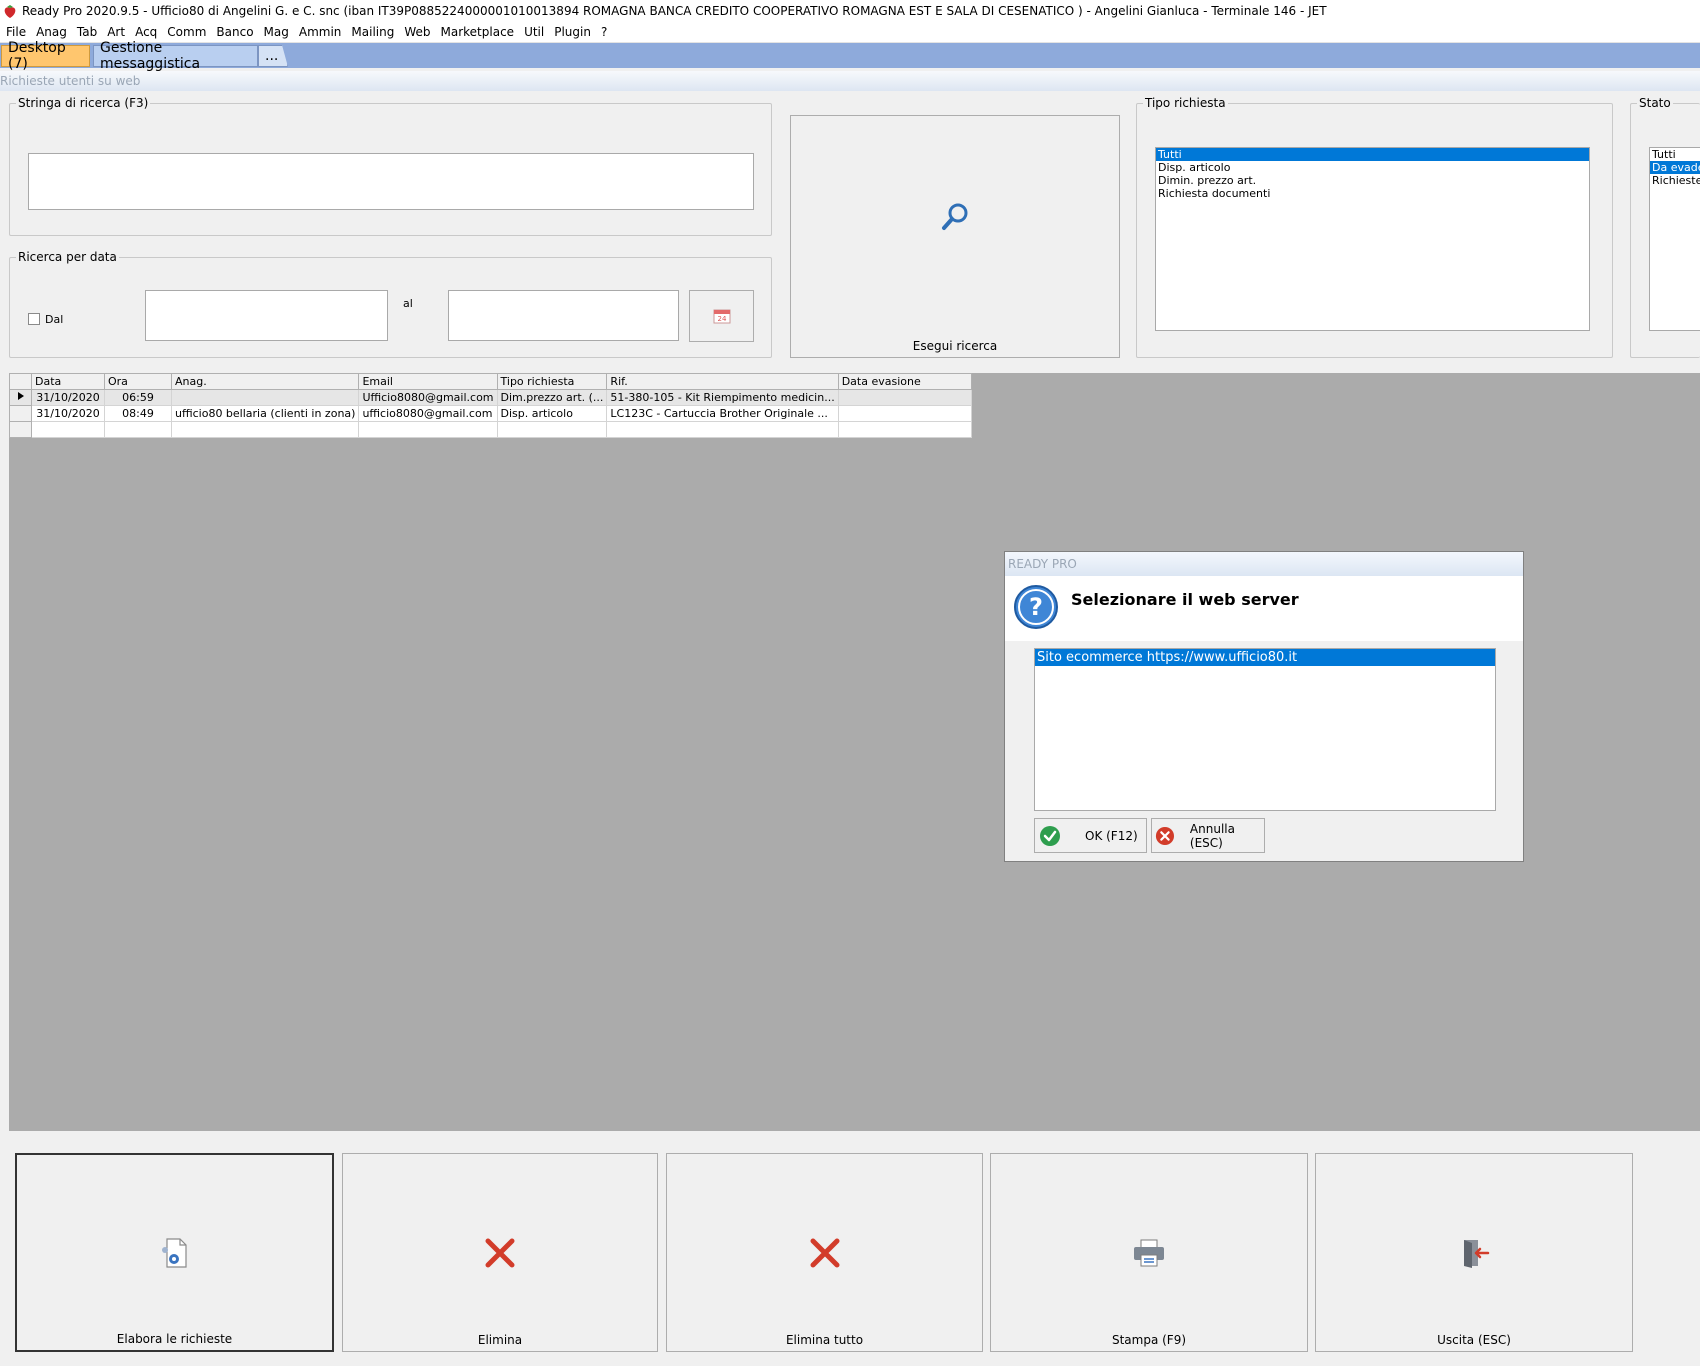 The height and width of the screenshot is (1366, 1700). What do you see at coordinates (722, 381) in the screenshot?
I see `grid-header-rif: Rif.` at bounding box center [722, 381].